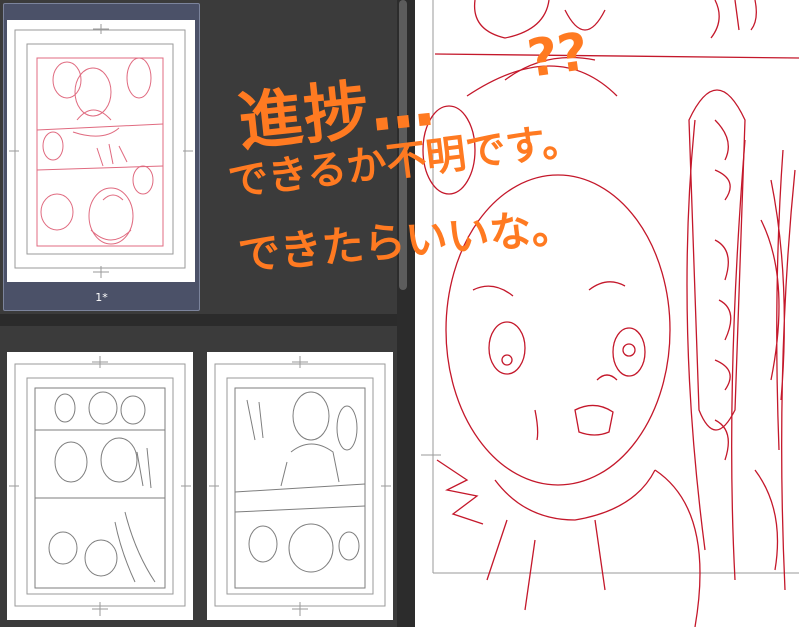 This screenshot has width=799, height=627. I want to click on page-1-label: 1*, so click(101, 297).